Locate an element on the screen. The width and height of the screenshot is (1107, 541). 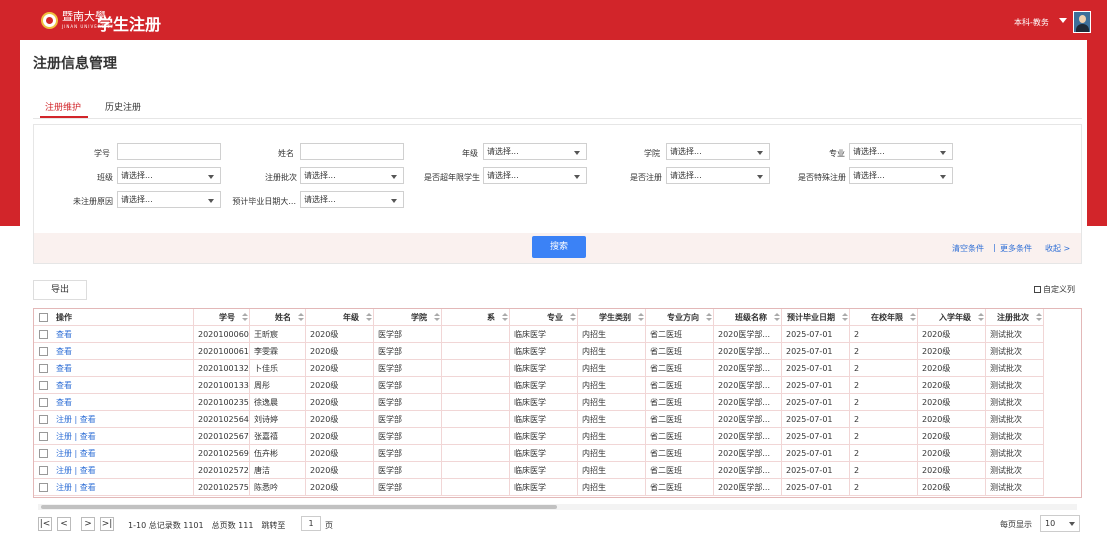
more-filters-link: 更多条件 is located at coordinates (1016, 248).